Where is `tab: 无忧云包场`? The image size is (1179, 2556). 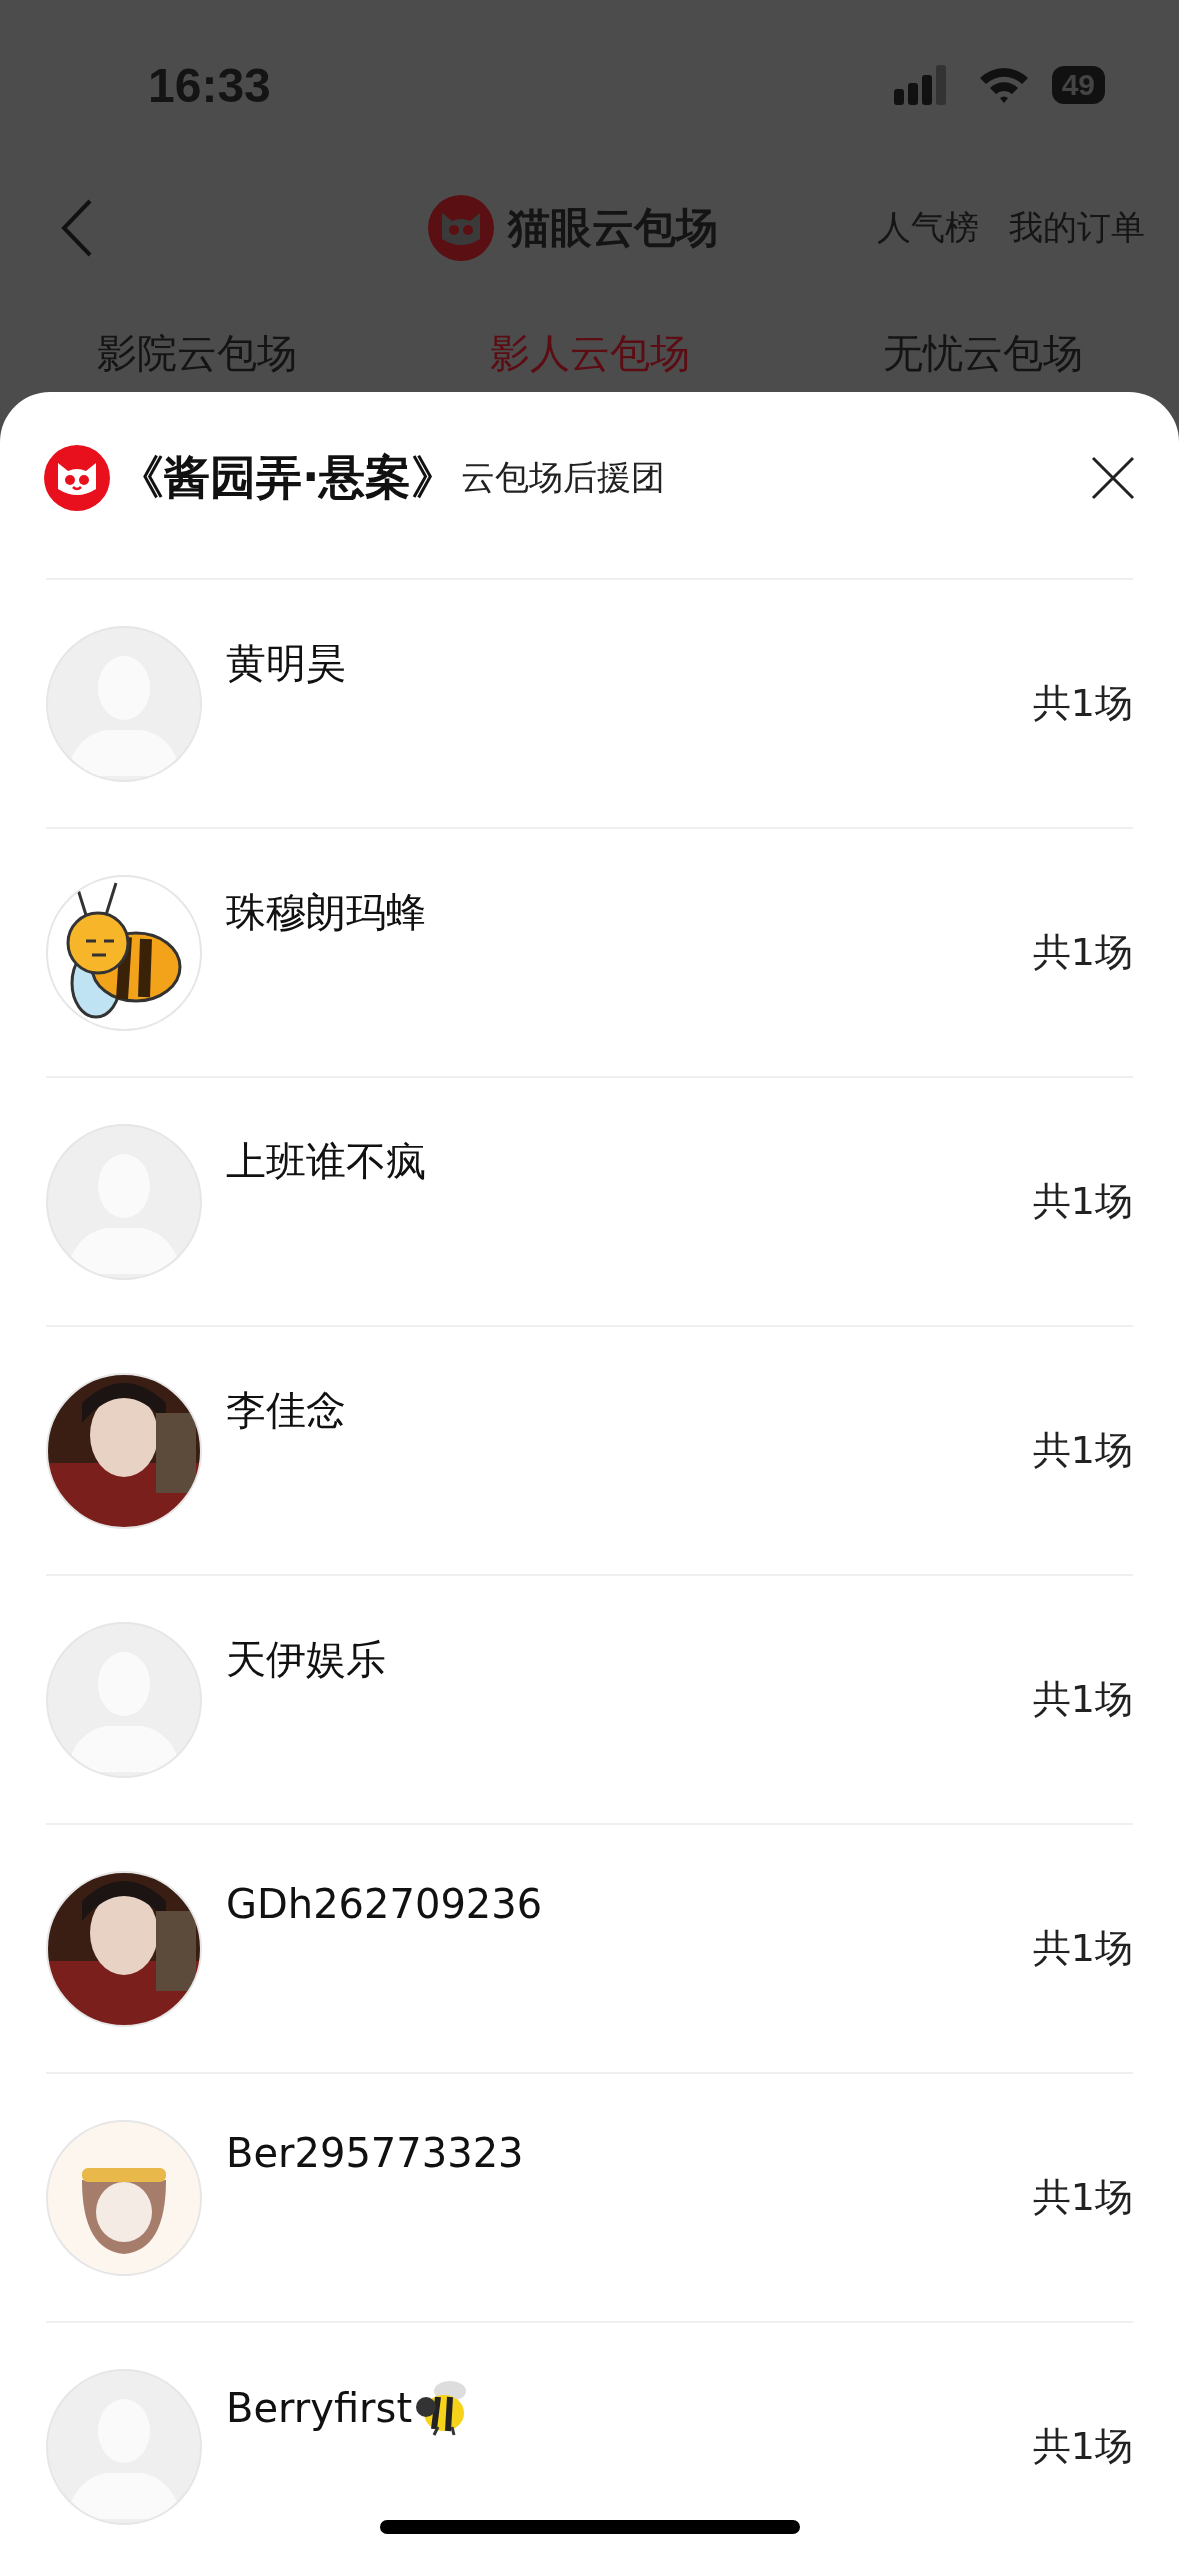 tab: 无忧云包场 is located at coordinates (982, 353).